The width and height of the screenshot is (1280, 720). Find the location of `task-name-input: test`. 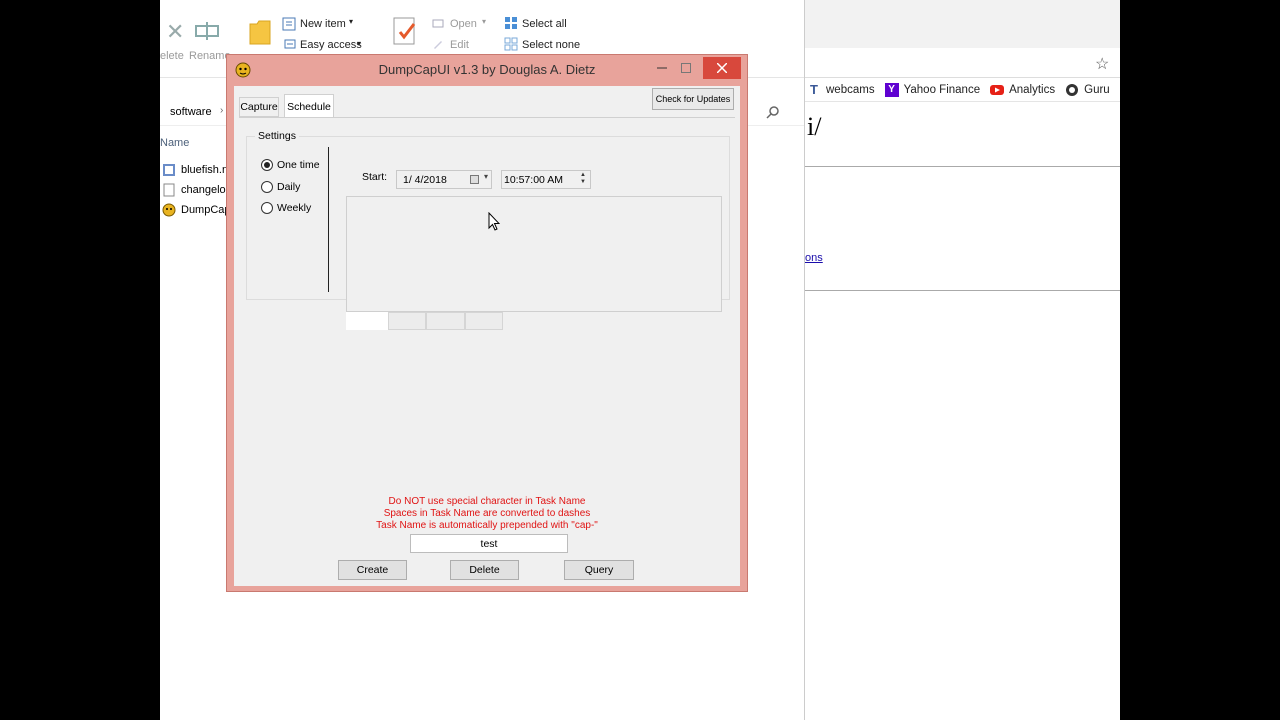

task-name-input: test is located at coordinates (489, 543).